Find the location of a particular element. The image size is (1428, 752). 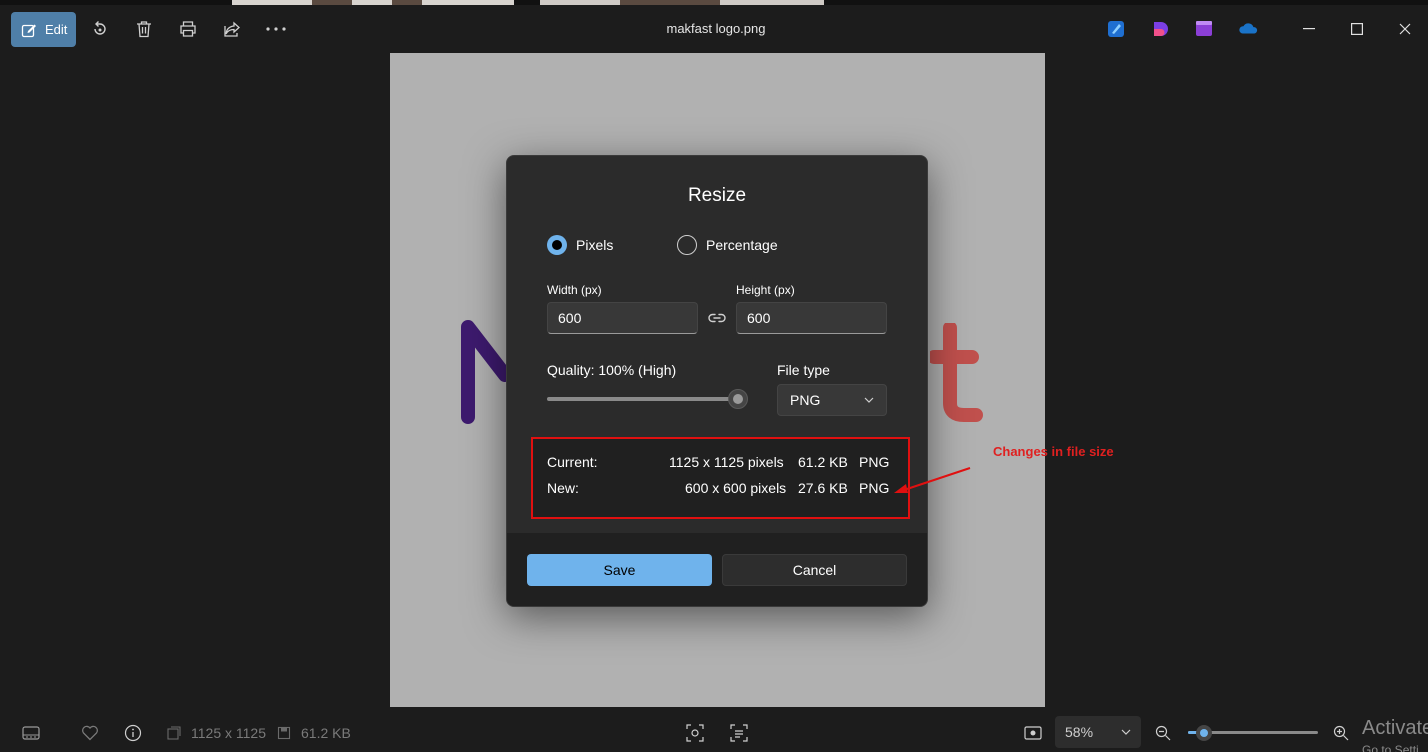

link-icon is located at coordinates (717, 318).